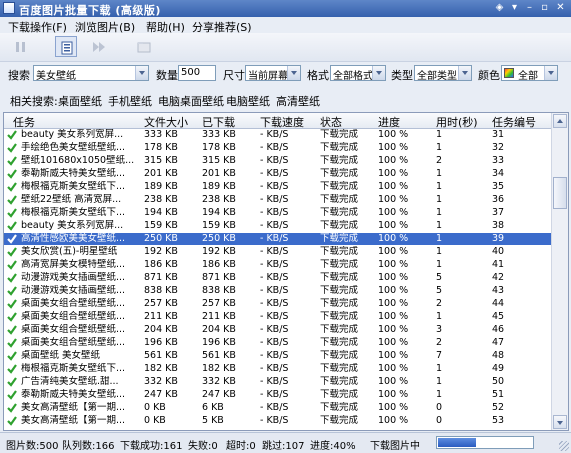 This screenshot has width=571, height=453. I want to click on cell-time: 2, so click(439, 342).